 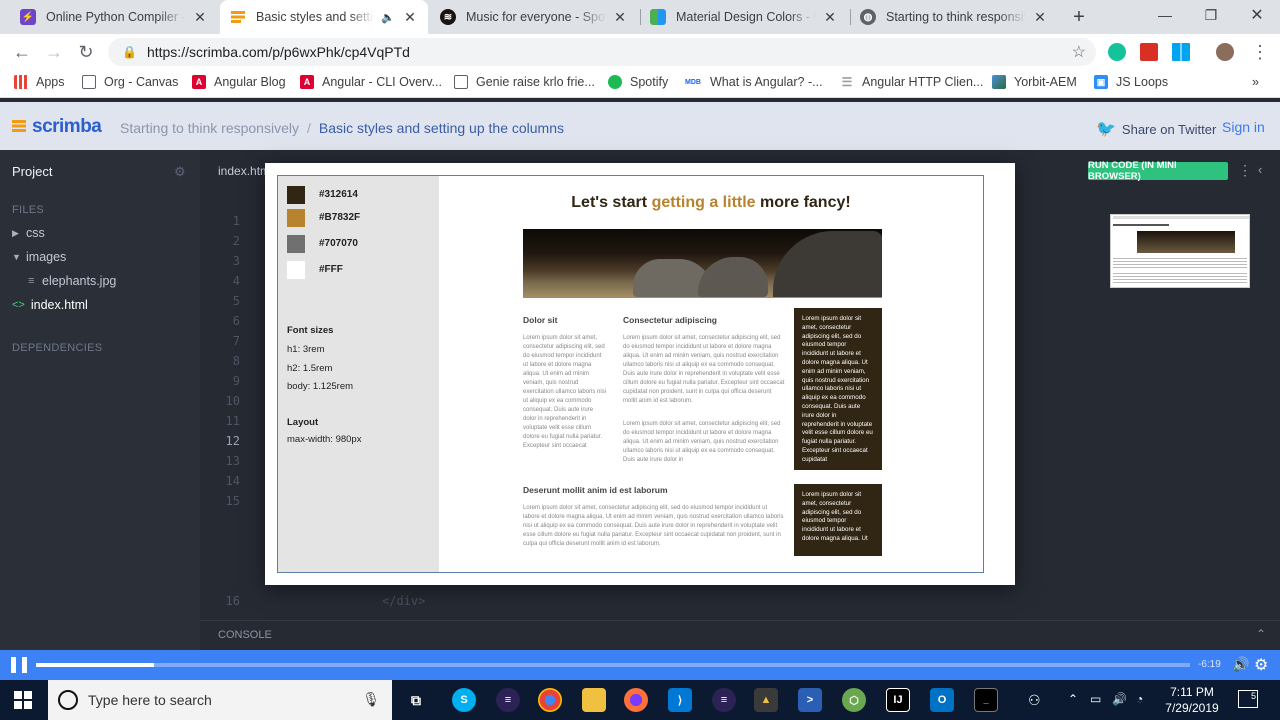 I want to click on sign-in-link: Sign in, so click(x=1243, y=127).